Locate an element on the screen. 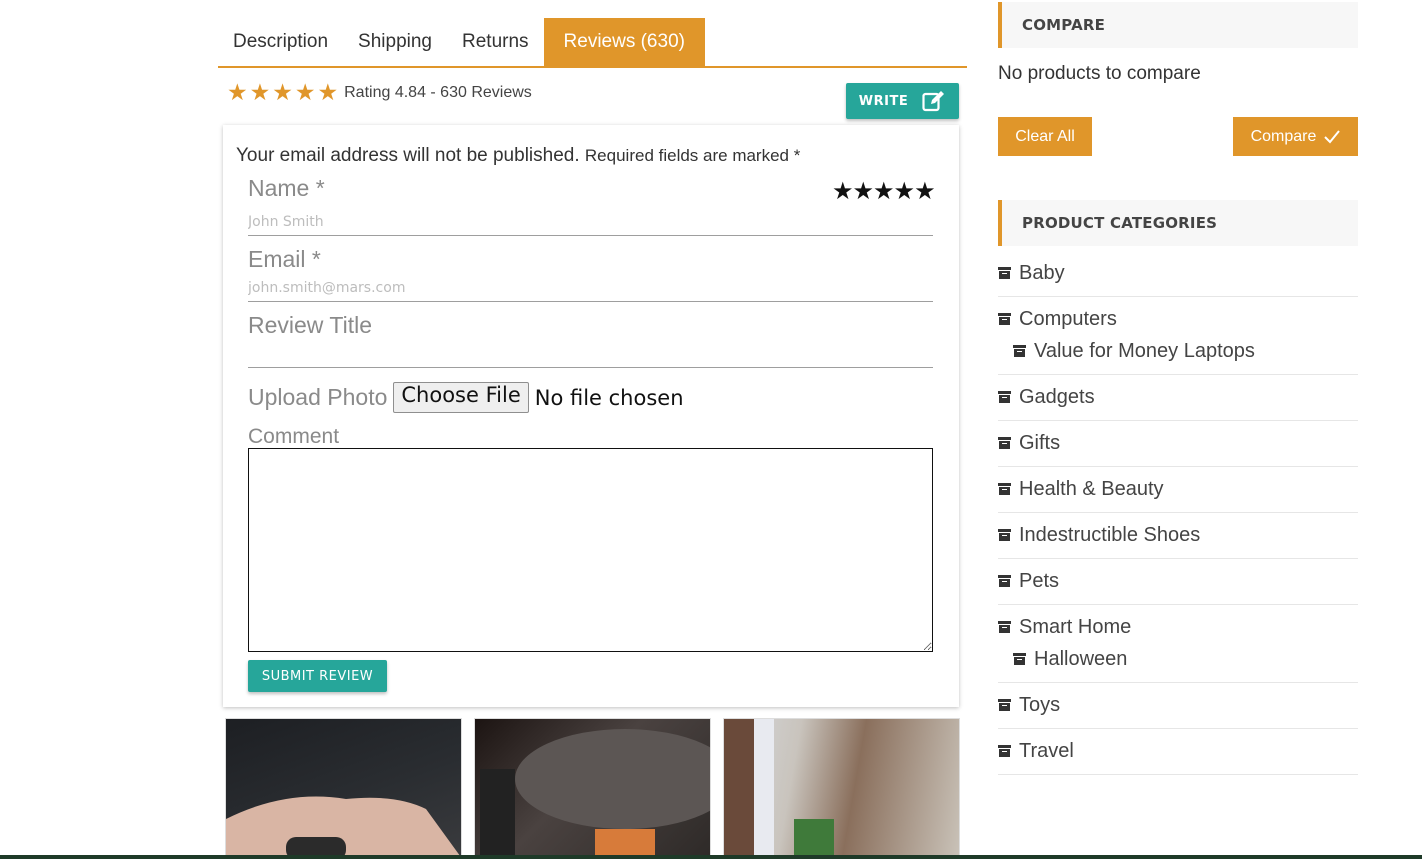 The width and height of the screenshot is (1422, 859). email-field is located at coordinates (590, 288).